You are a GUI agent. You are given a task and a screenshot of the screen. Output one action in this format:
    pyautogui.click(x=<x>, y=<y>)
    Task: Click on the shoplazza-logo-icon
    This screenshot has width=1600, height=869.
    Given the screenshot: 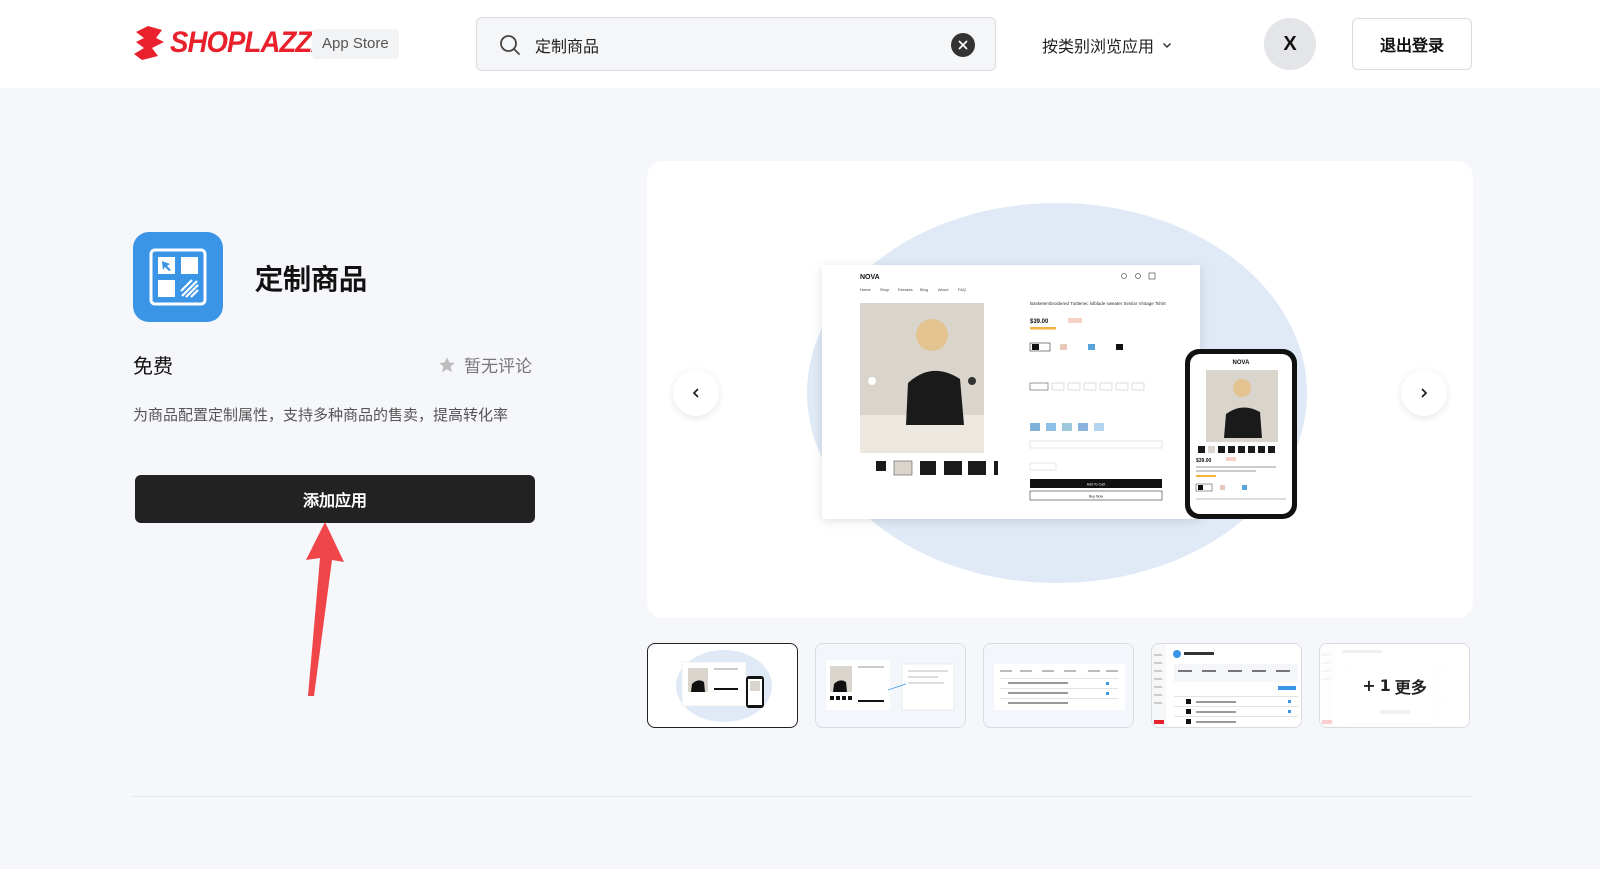 What is the action you would take?
    pyautogui.click(x=149, y=43)
    